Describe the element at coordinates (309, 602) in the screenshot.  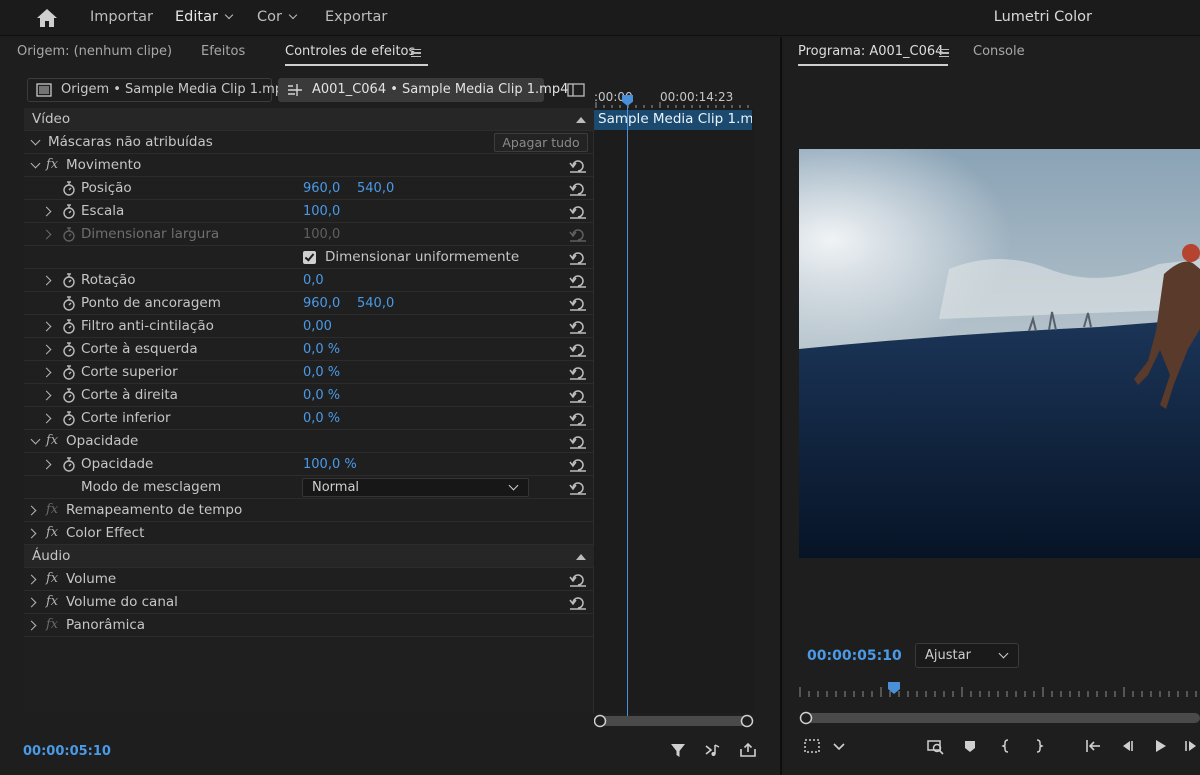
I see `channel-volume-row: fx Volume do canal` at that location.